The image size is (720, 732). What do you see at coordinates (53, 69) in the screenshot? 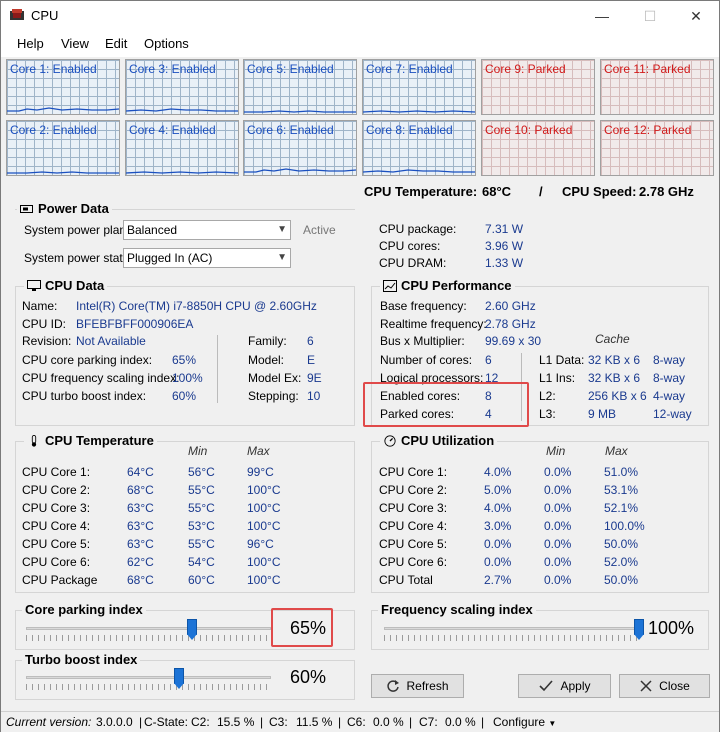
I see `core-status-label: Core 1: Enabled` at bounding box center [53, 69].